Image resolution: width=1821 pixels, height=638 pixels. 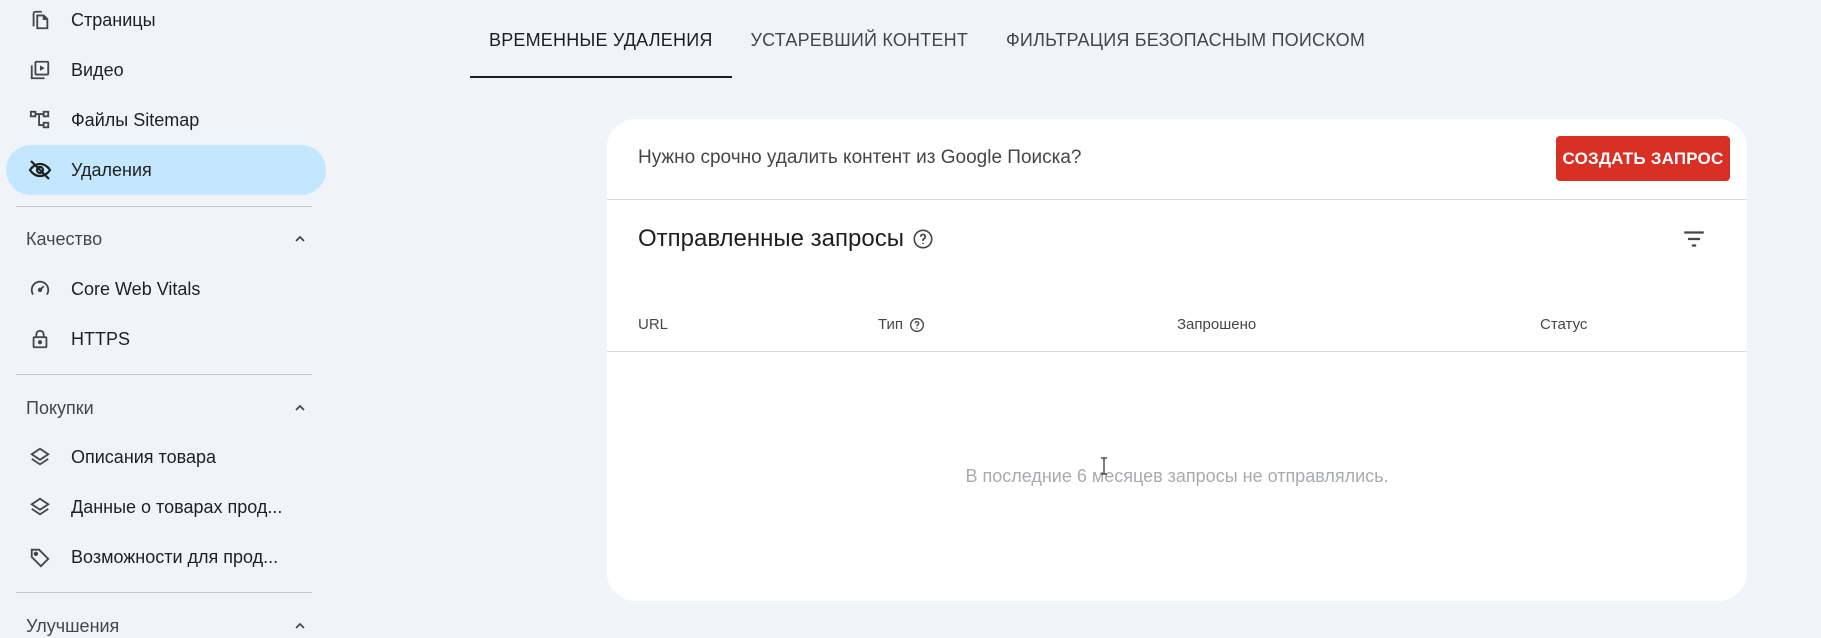 What do you see at coordinates (771, 238) in the screenshot?
I see `card-title-text: Отправленные запросы` at bounding box center [771, 238].